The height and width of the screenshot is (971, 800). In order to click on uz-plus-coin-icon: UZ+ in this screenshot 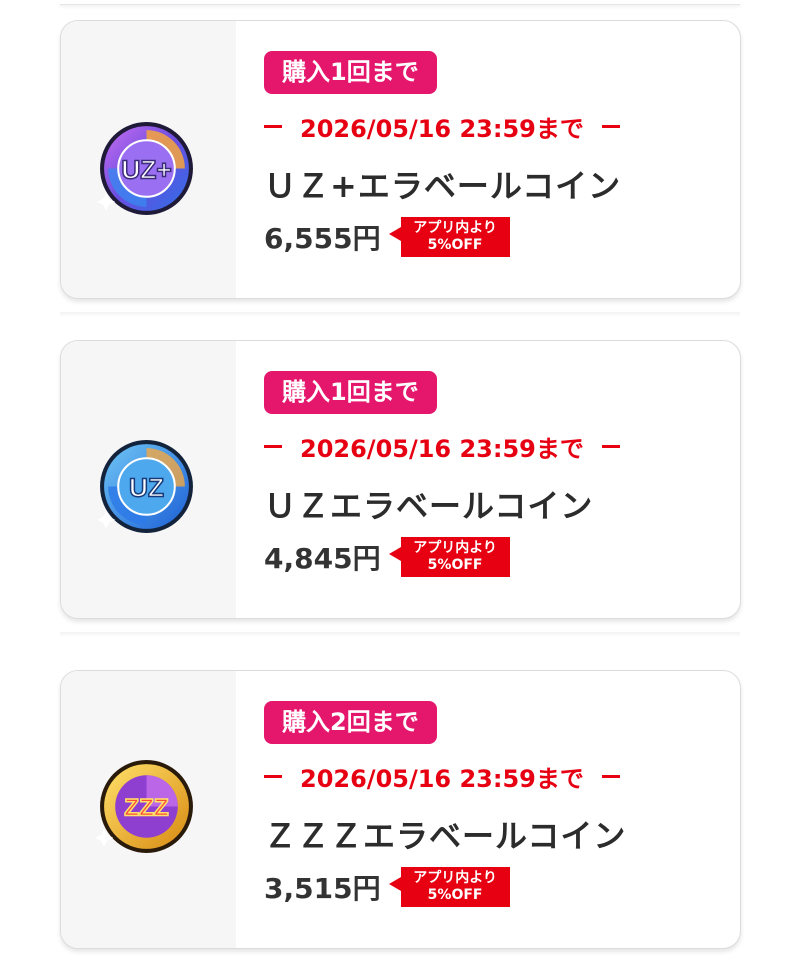, I will do `click(145, 168)`.